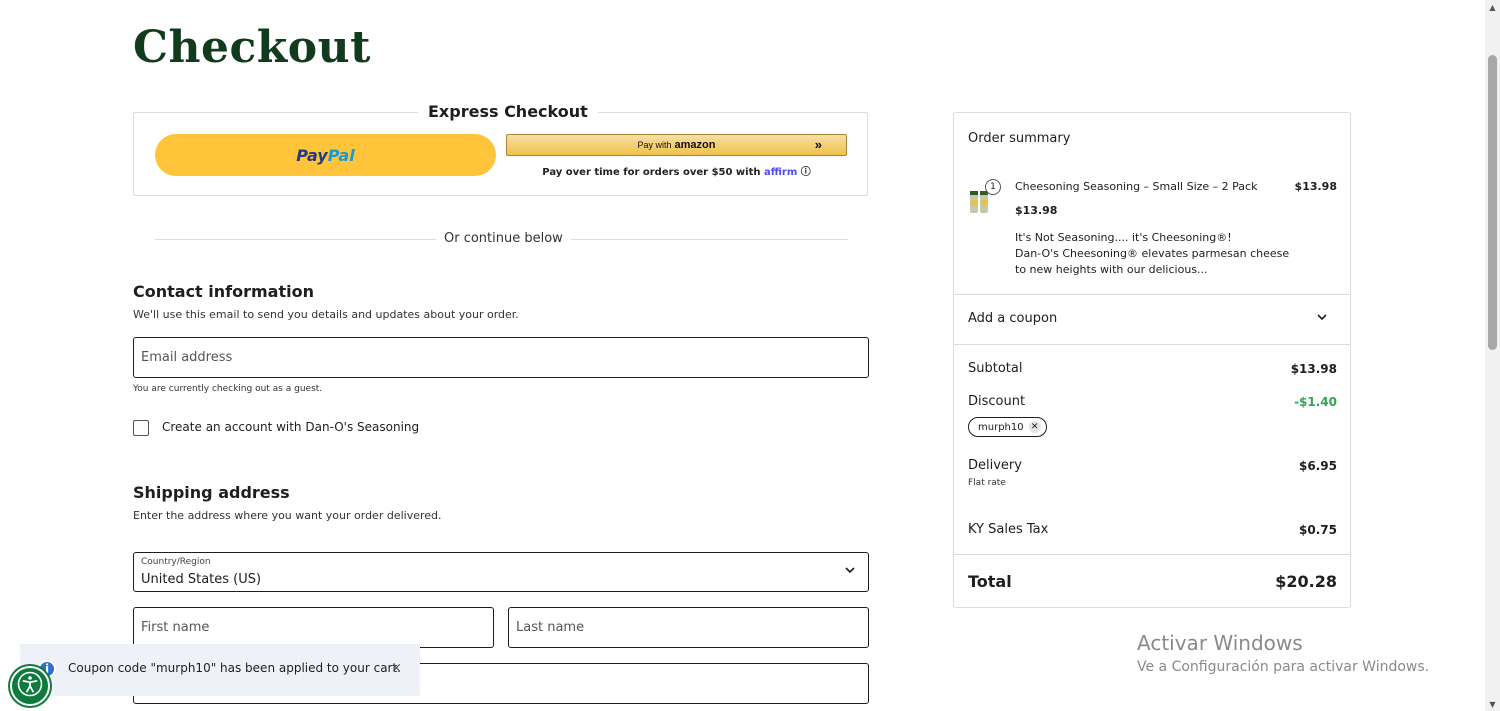 The height and width of the screenshot is (711, 1500). Describe the element at coordinates (695, 145) in the screenshot. I see `amazon-logo: amazon` at that location.